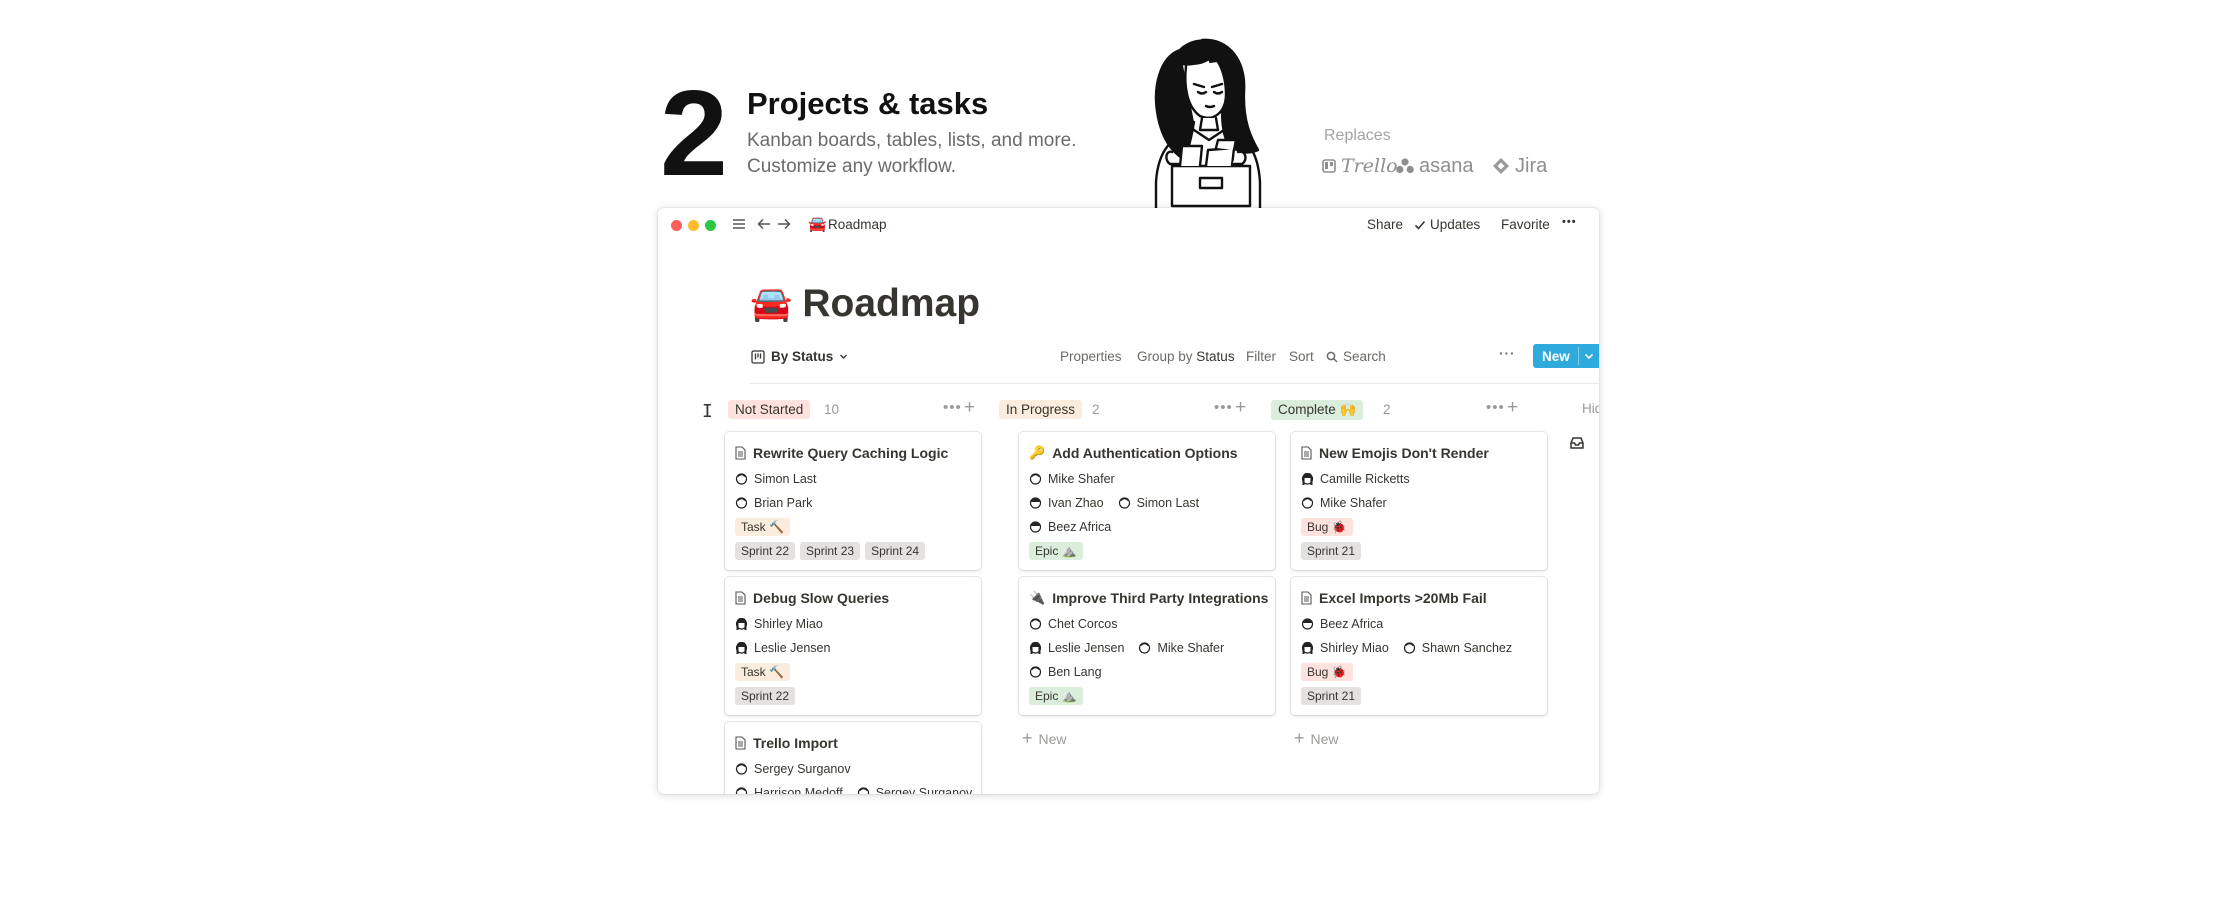 The width and height of the screenshot is (2230, 900). I want to click on type-tag: Epic ⛰️, so click(1056, 551).